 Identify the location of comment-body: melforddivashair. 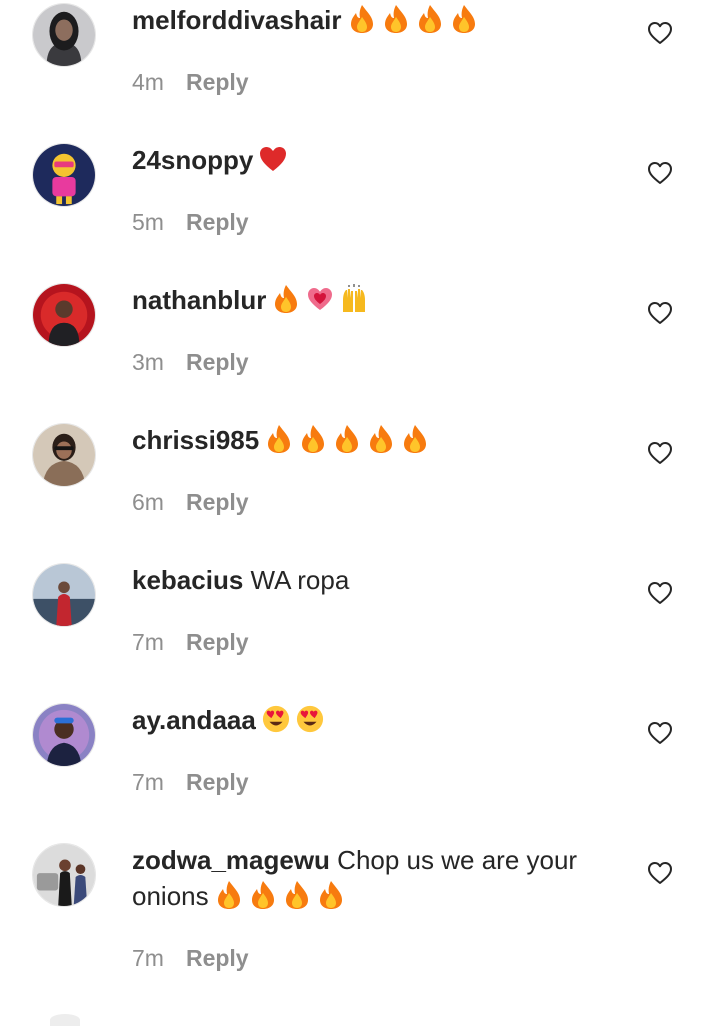
(377, 20).